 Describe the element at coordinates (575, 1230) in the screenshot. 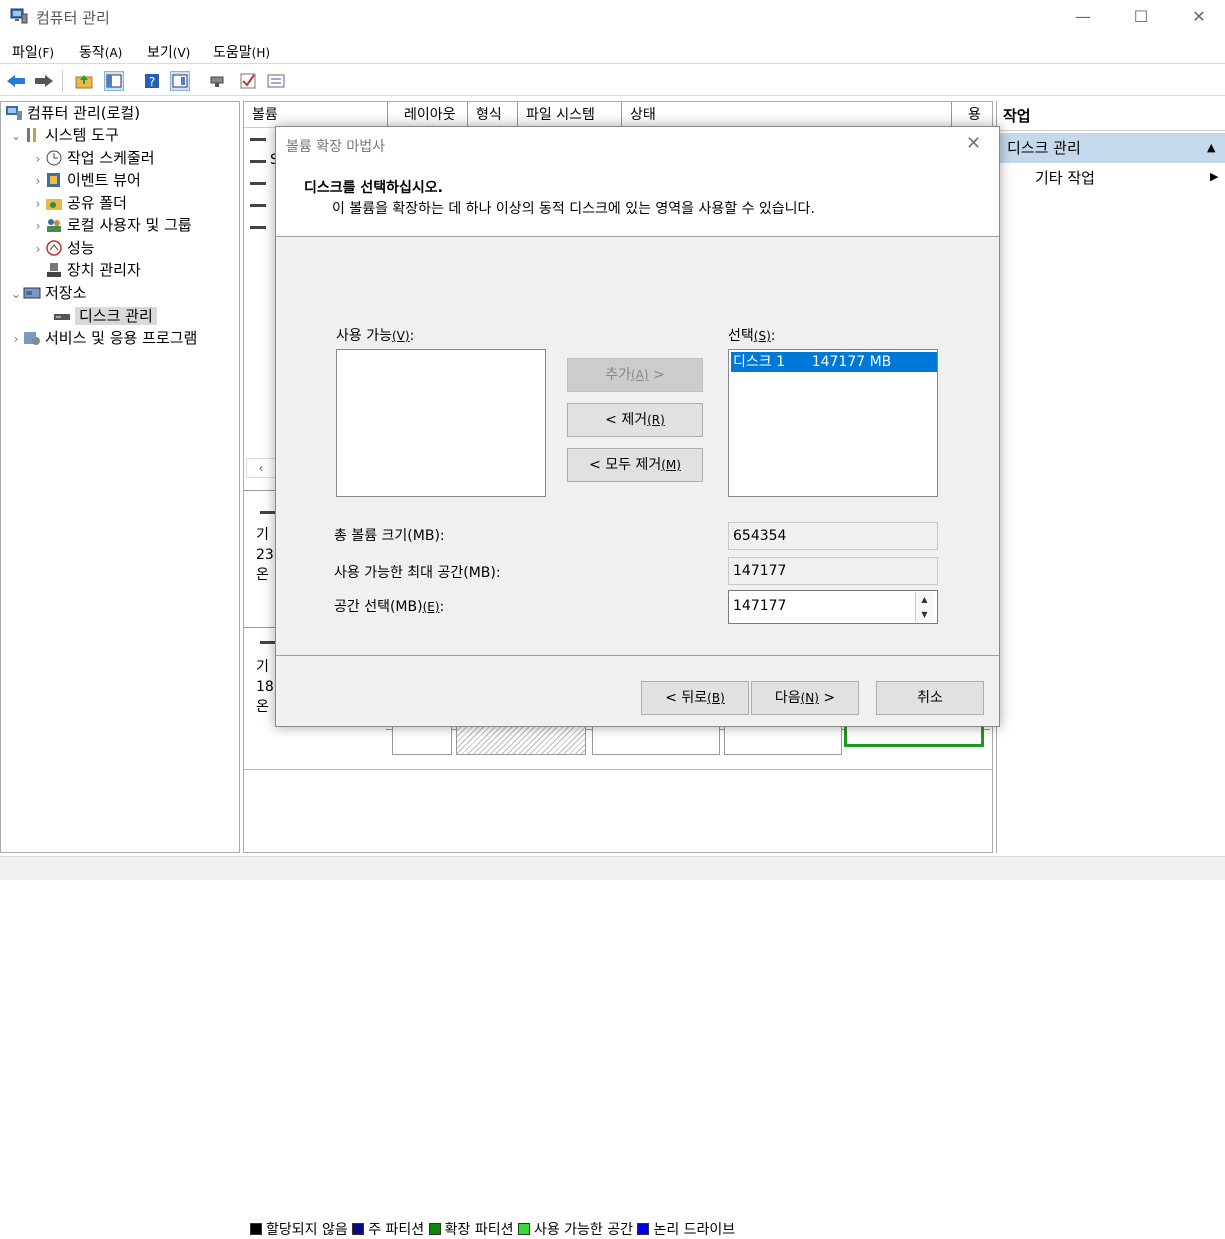

I see `legend-item: 사용 가능한 공간` at that location.